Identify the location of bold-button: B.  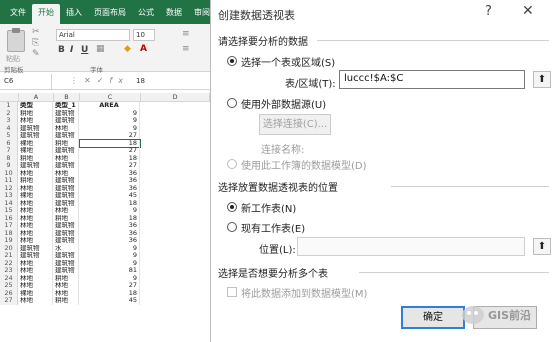
(61, 50).